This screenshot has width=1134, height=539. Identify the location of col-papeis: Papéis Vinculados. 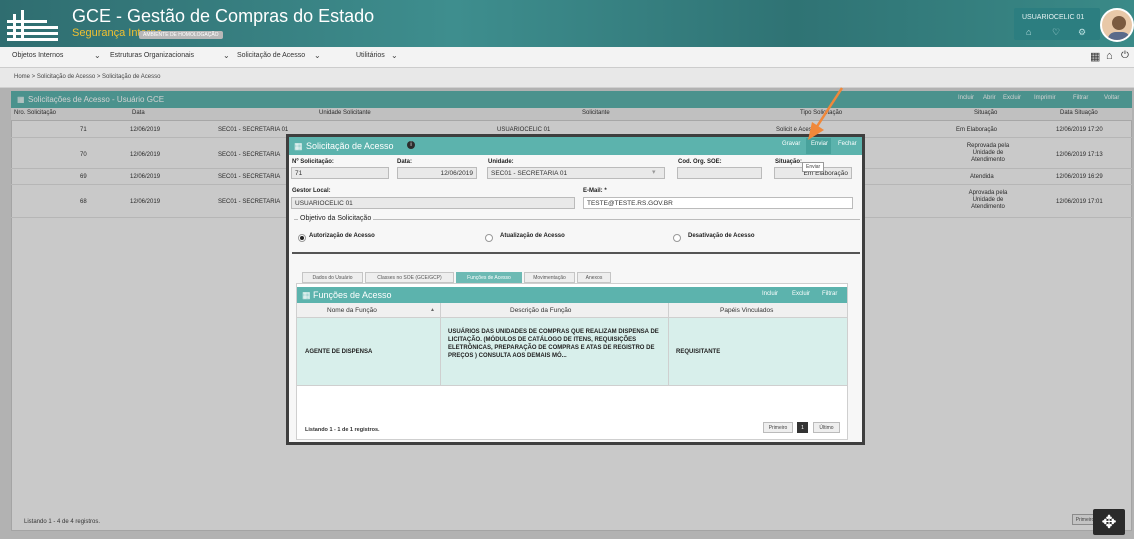
(746, 310).